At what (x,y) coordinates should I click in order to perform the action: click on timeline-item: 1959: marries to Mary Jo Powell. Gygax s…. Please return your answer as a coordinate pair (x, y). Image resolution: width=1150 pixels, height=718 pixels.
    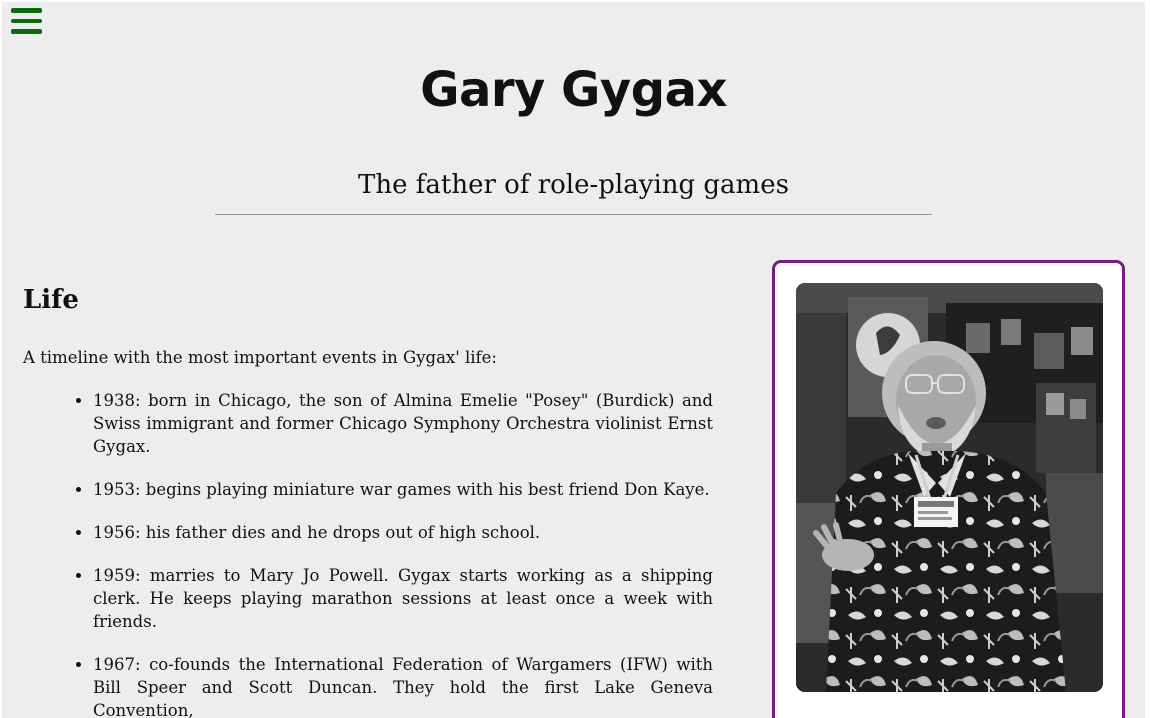
    Looking at the image, I should click on (403, 598).